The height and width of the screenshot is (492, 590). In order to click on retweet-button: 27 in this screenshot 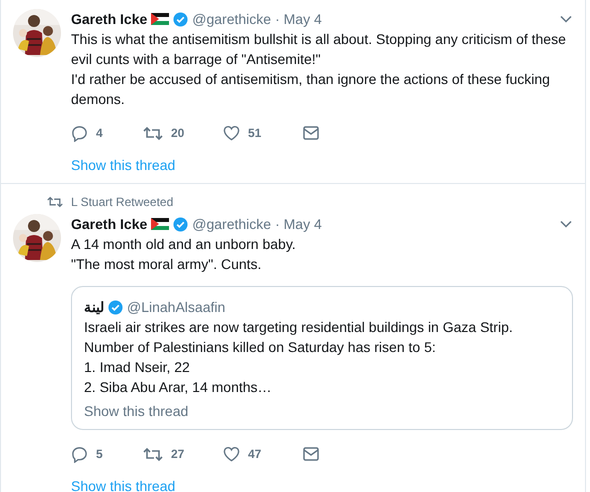, I will do `click(183, 454)`.